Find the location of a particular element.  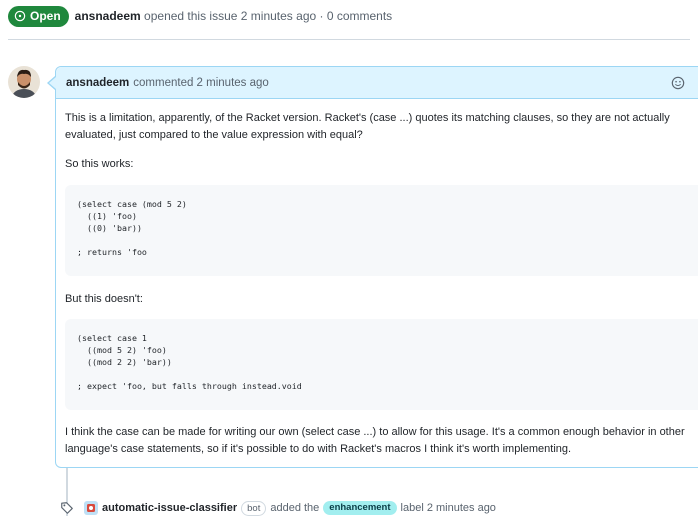

event-action: added the is located at coordinates (295, 508).